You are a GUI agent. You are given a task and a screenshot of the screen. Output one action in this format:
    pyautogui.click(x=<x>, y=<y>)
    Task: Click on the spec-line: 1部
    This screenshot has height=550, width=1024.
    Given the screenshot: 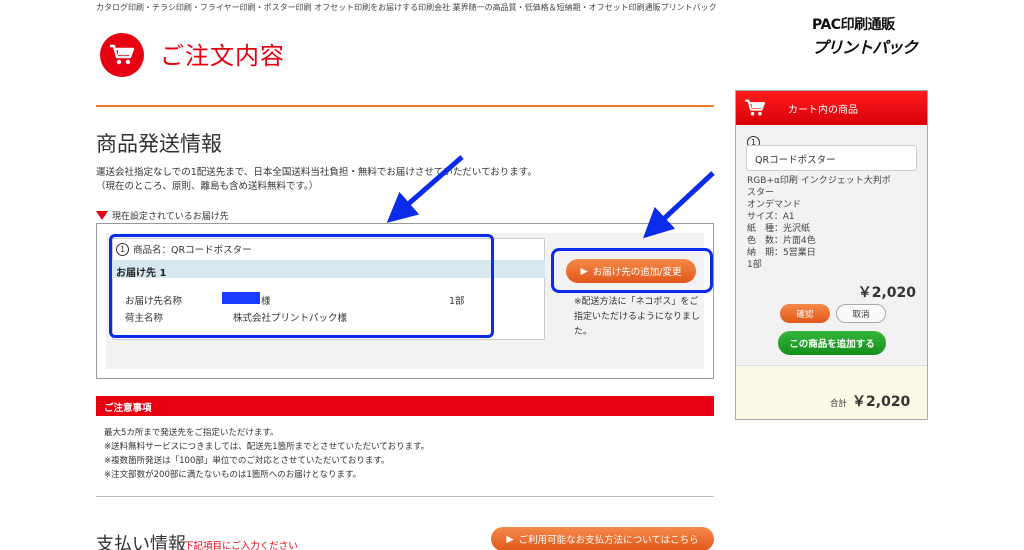 What is the action you would take?
    pyautogui.click(x=754, y=265)
    